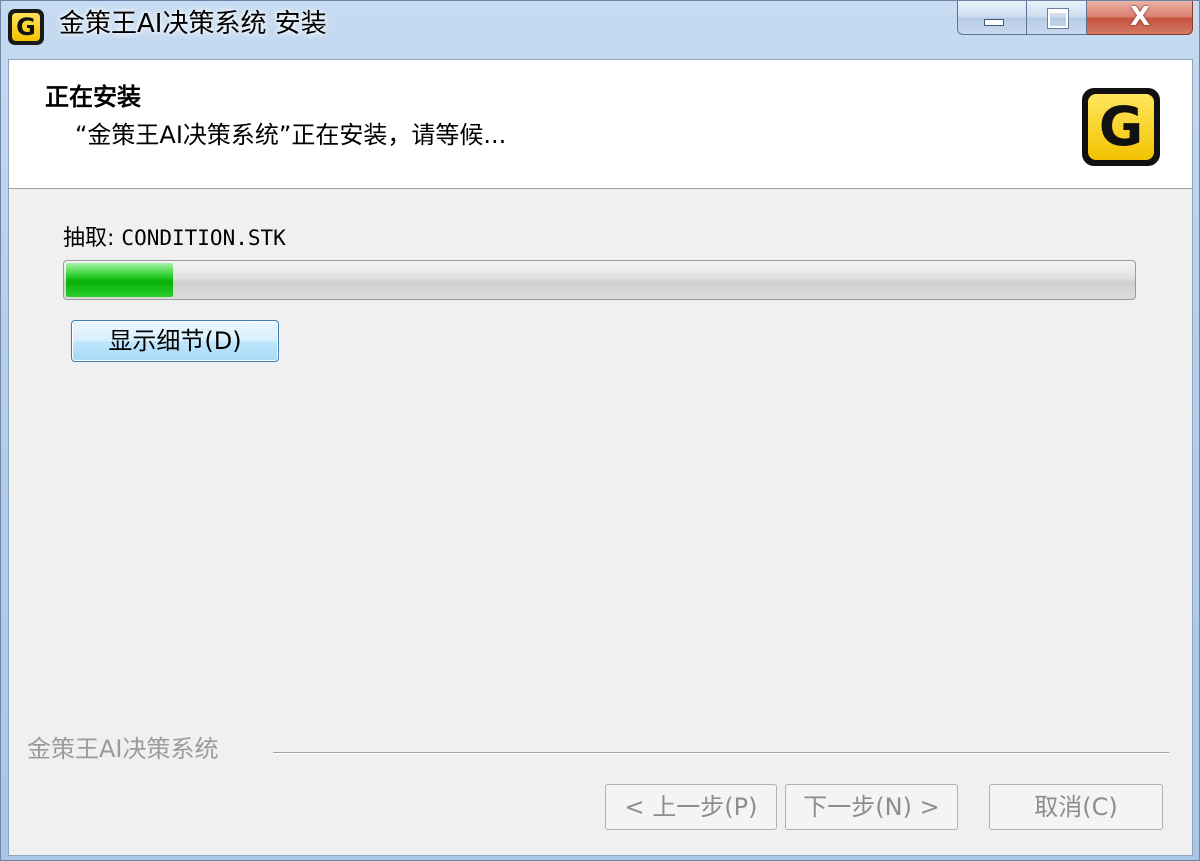 Image resolution: width=1200 pixels, height=861 pixels. I want to click on close-button: X, so click(1140, 18).